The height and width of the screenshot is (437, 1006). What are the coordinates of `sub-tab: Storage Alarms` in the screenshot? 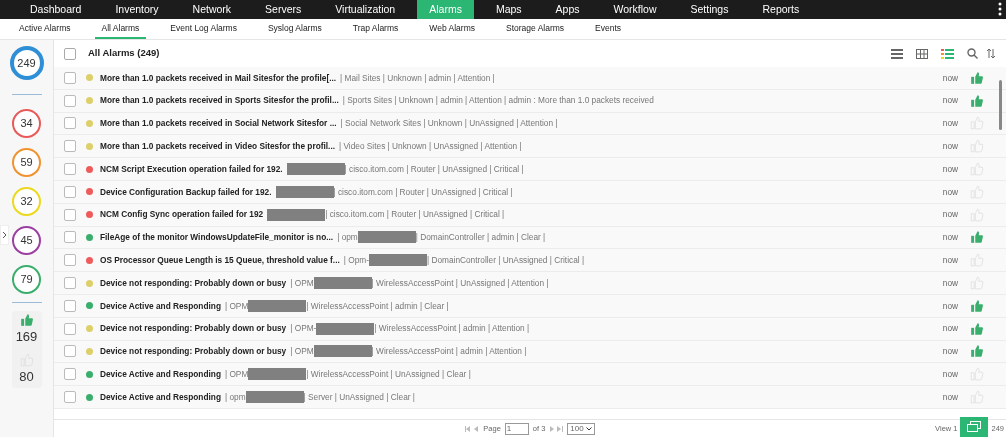 It's located at (535, 29).